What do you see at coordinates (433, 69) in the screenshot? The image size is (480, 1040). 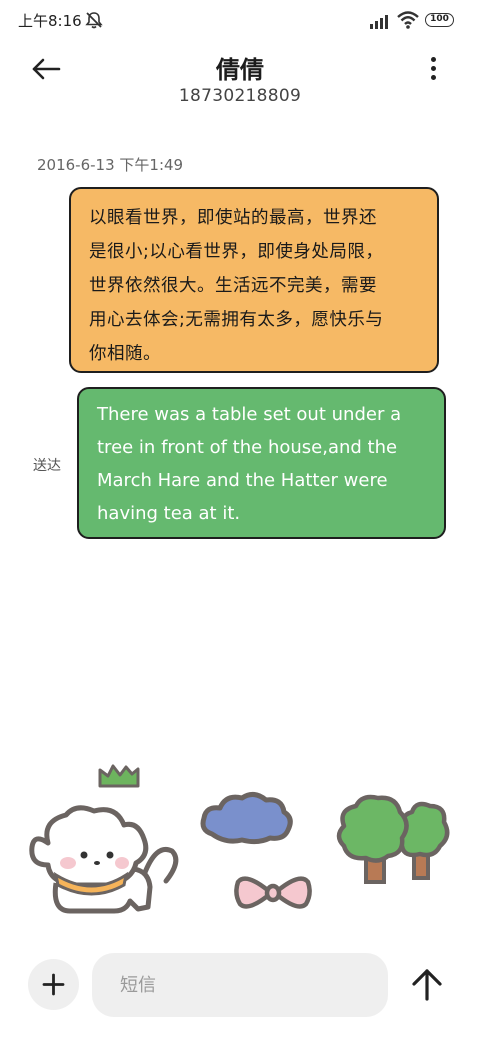 I see `more-options-button` at bounding box center [433, 69].